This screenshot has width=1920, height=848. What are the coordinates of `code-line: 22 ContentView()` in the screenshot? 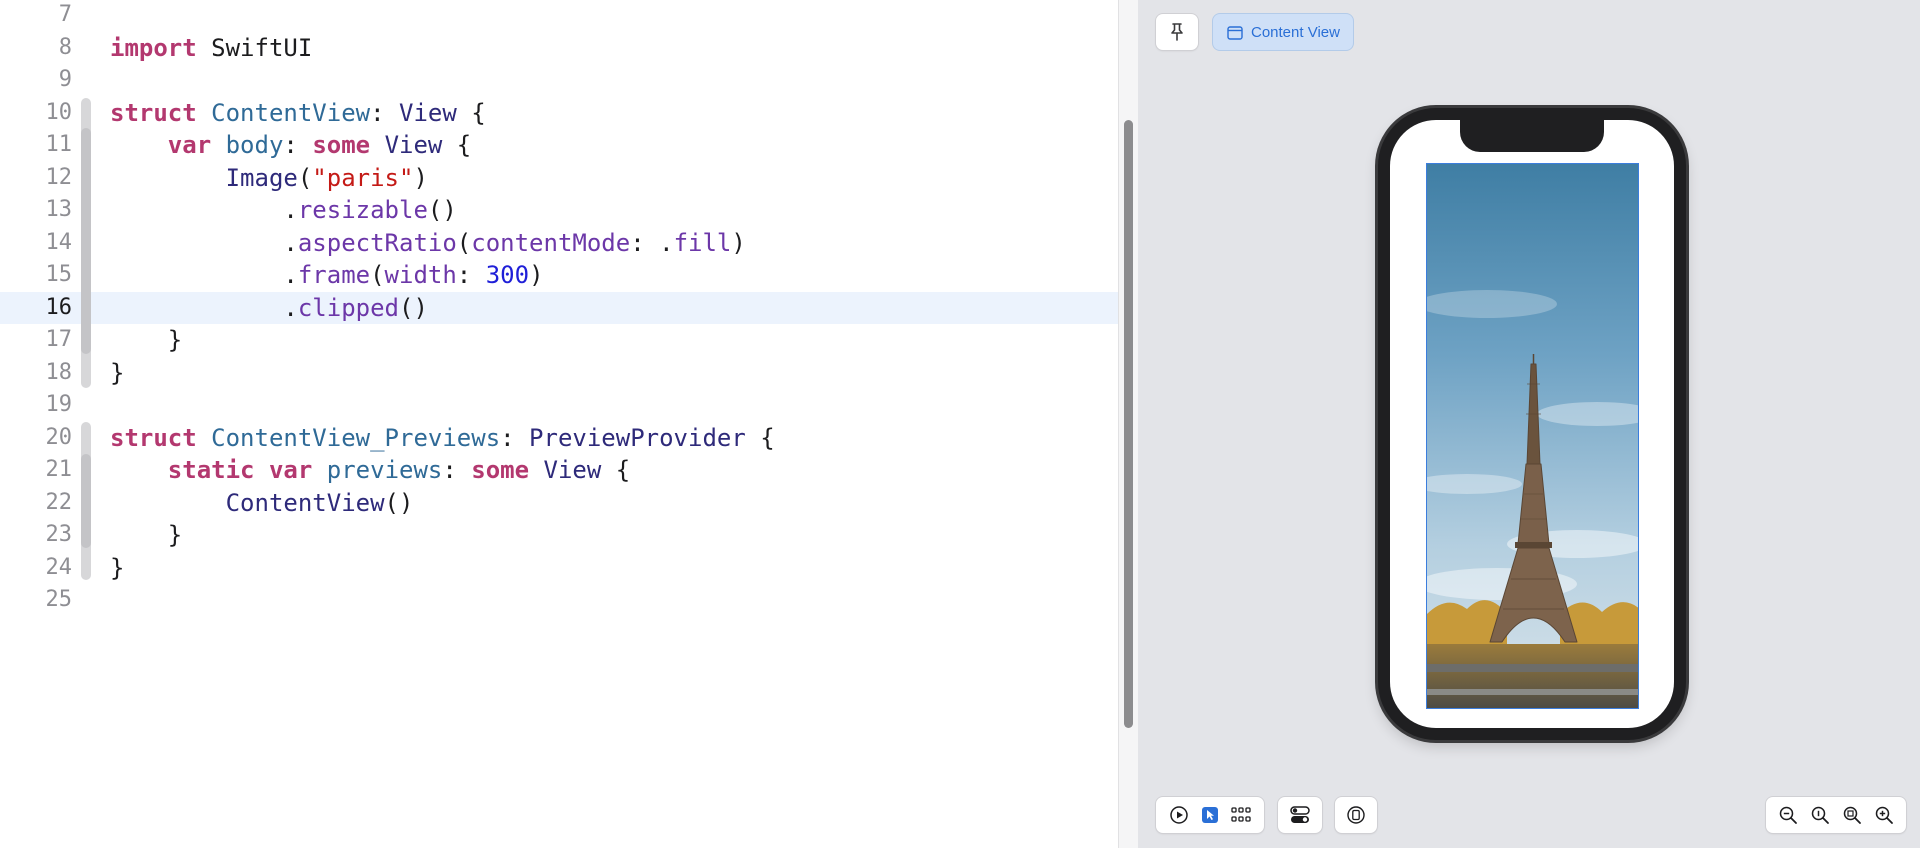 It's located at (559, 503).